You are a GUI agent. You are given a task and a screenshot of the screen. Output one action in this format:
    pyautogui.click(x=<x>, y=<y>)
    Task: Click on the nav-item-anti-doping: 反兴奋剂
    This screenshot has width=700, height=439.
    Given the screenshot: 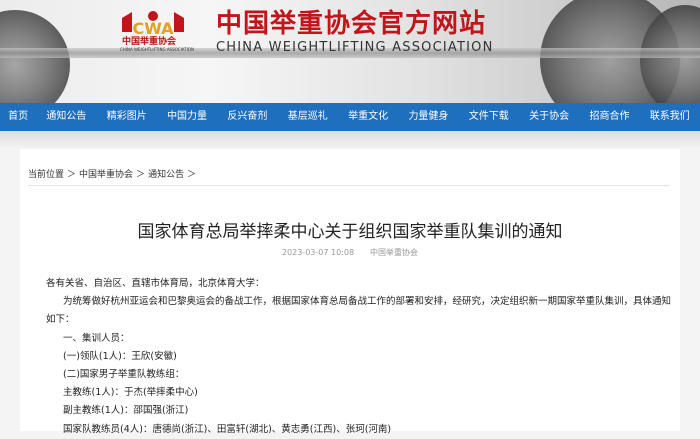 What is the action you would take?
    pyautogui.click(x=247, y=117)
    